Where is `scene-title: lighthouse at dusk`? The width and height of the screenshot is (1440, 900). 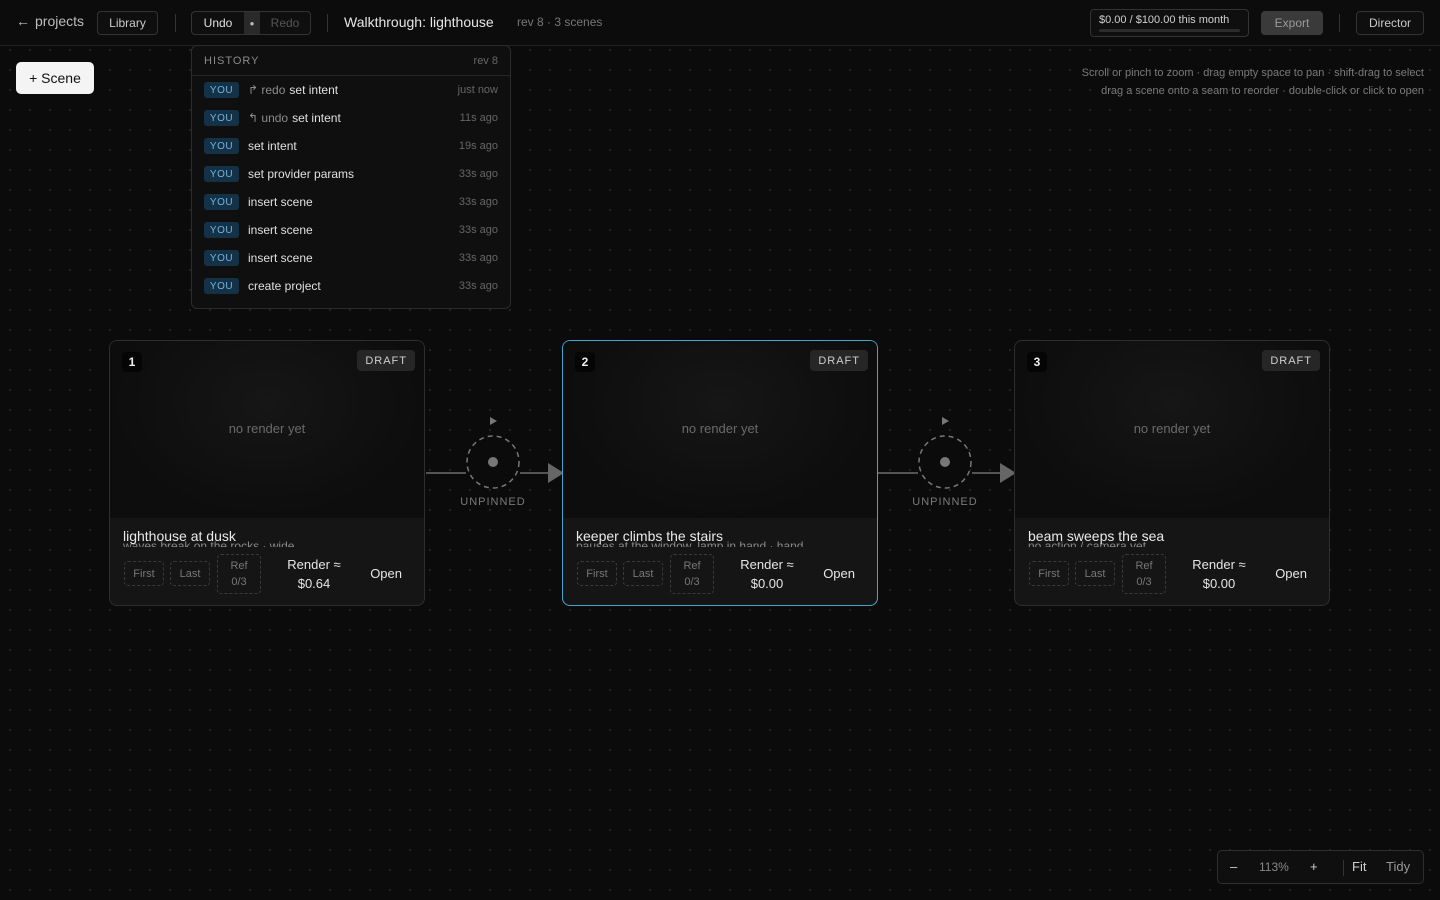
scene-title: lighthouse at dusk is located at coordinates (179, 536).